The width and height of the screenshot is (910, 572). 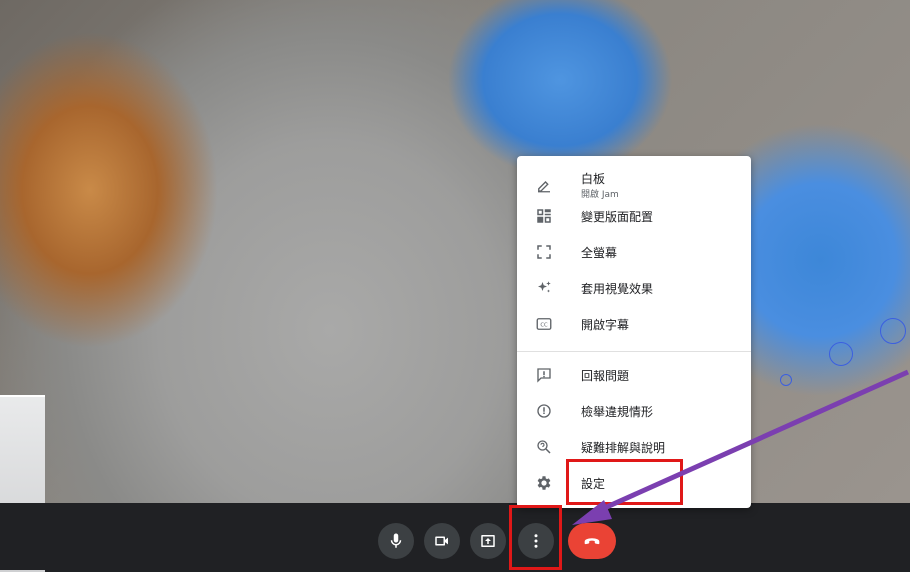 I want to click on hangup-icon, so click(x=592, y=541).